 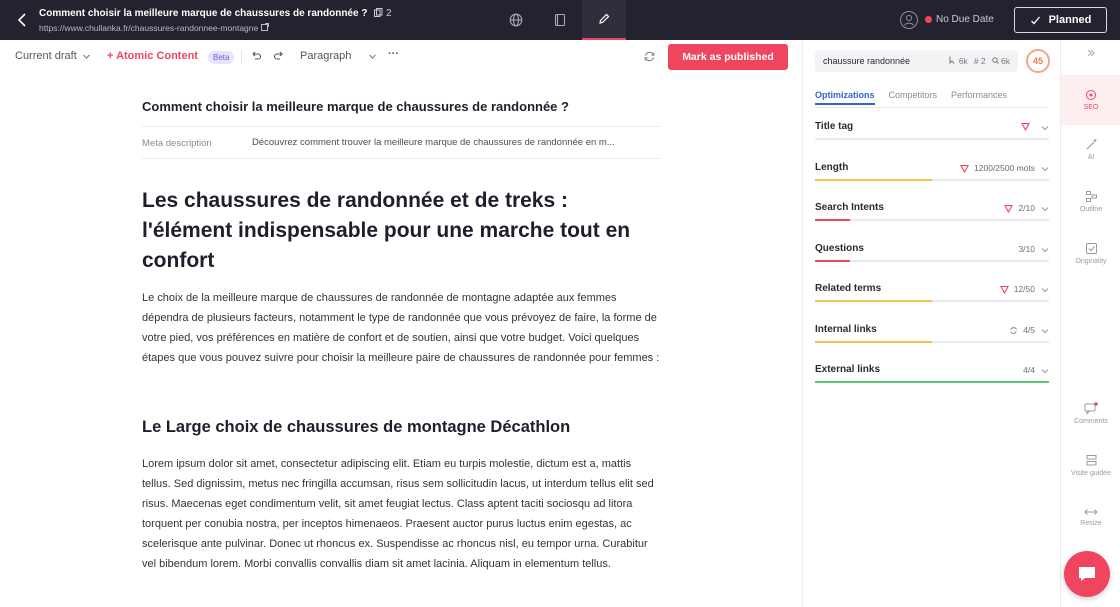 I want to click on undo-icon, so click(x=257, y=55).